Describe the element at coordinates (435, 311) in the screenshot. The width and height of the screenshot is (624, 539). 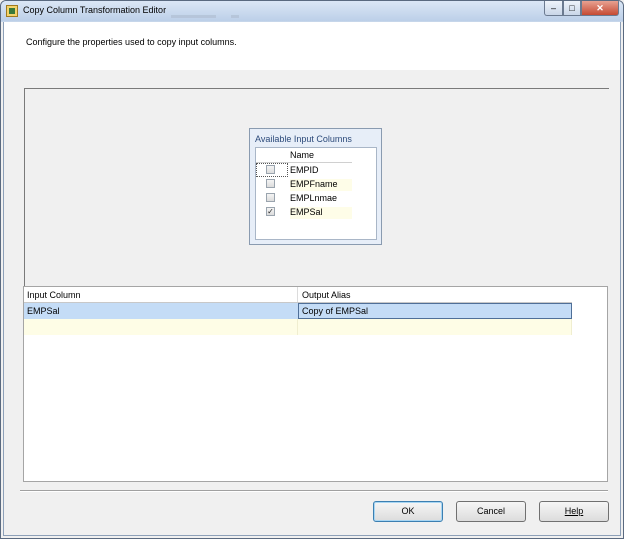
I see `output-alias-cell: Copy of EMPSal` at that location.